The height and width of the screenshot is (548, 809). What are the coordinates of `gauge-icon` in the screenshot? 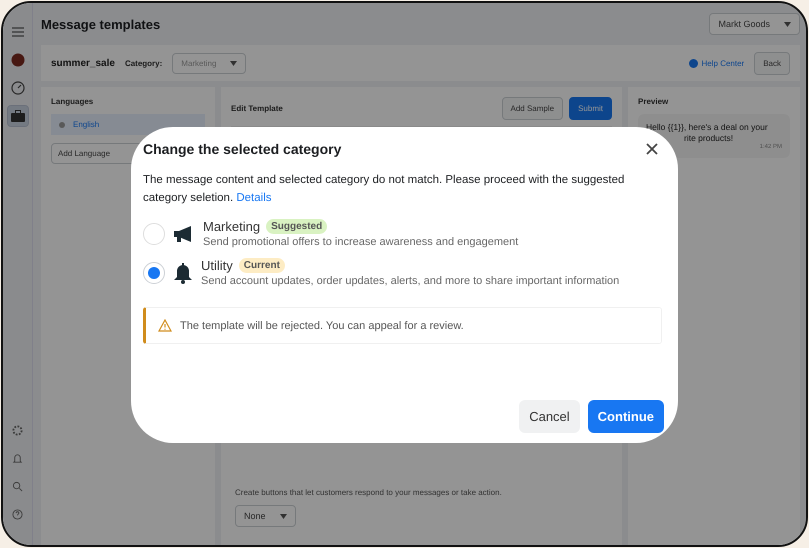 It's located at (17, 88).